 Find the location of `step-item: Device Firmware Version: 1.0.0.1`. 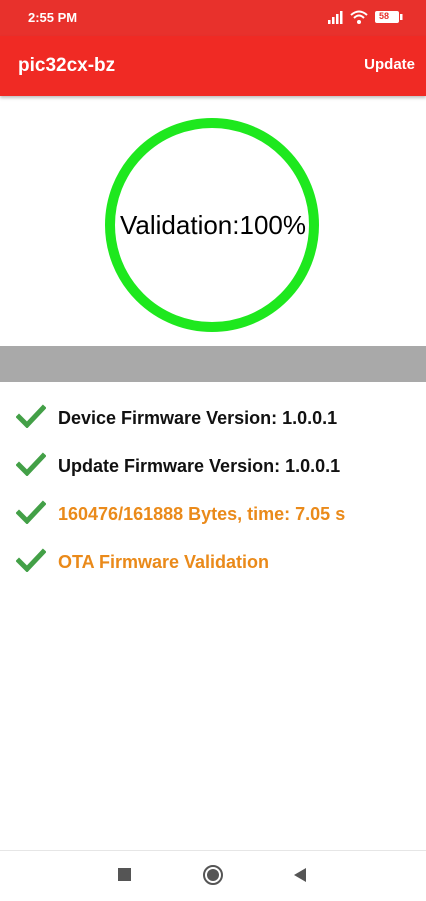

step-item: Device Firmware Version: 1.0.0.1 is located at coordinates (213, 422).